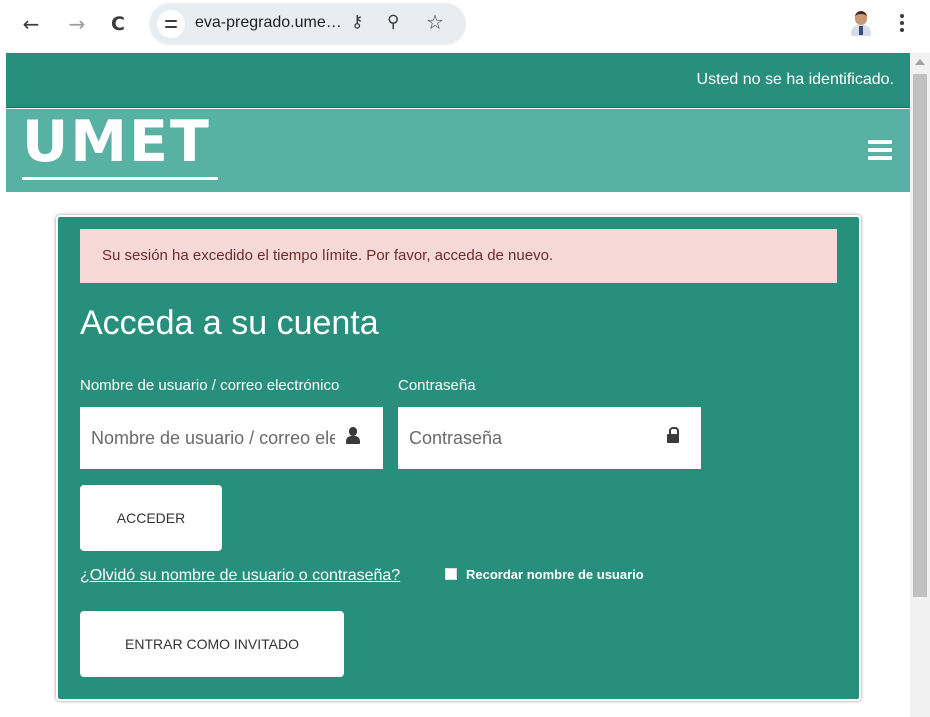 This screenshot has width=930, height=717. I want to click on browser-toolbar: ← → C eva-pregrado.ume… ⚷ ⚲ ☆, so click(465, 26).